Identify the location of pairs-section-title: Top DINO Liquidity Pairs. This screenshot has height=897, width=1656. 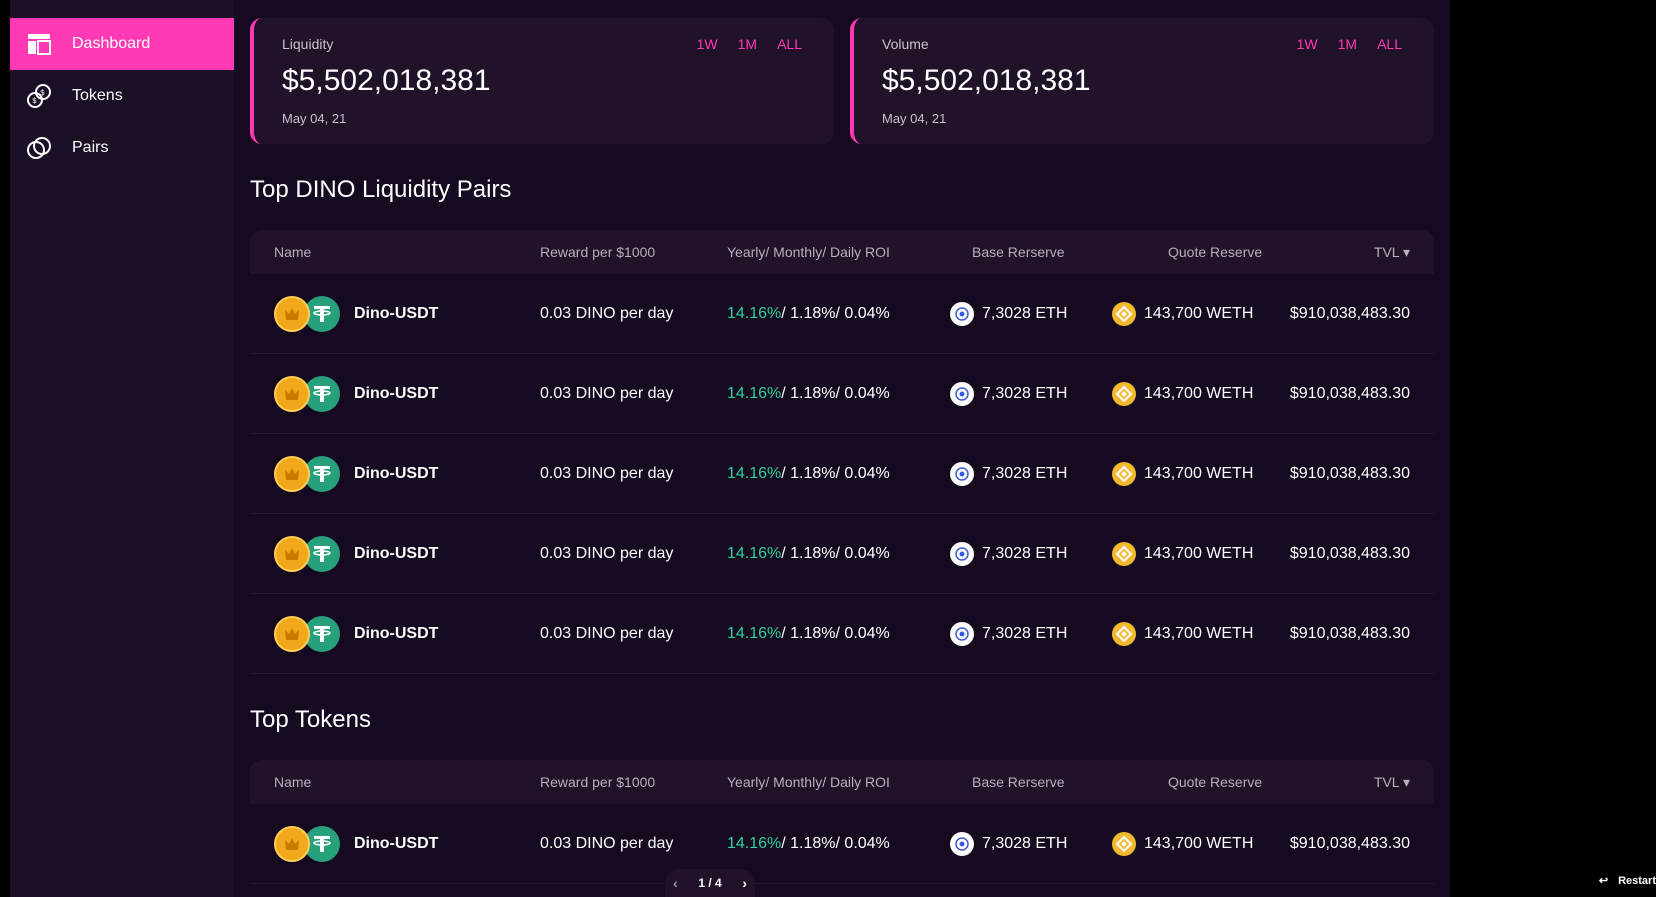
(381, 189).